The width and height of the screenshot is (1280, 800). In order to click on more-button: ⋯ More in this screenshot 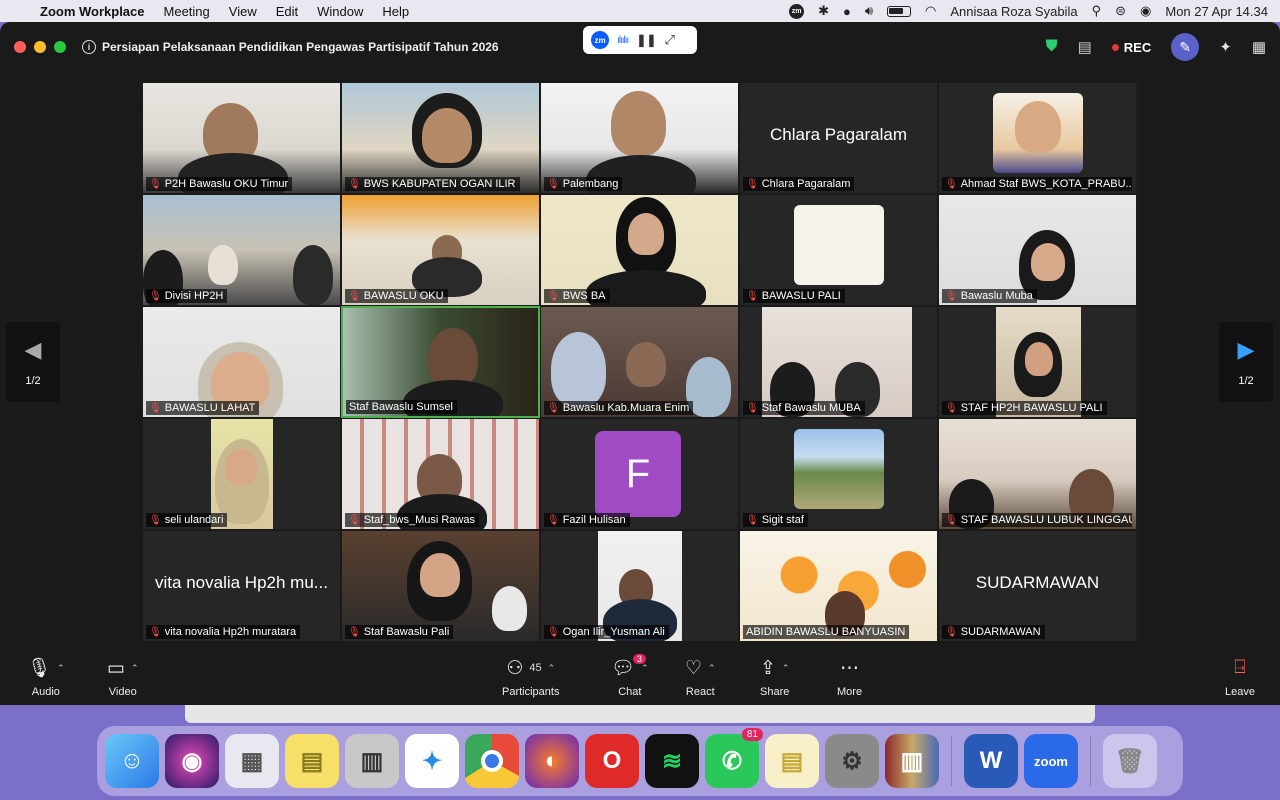, I will do `click(850, 677)`.